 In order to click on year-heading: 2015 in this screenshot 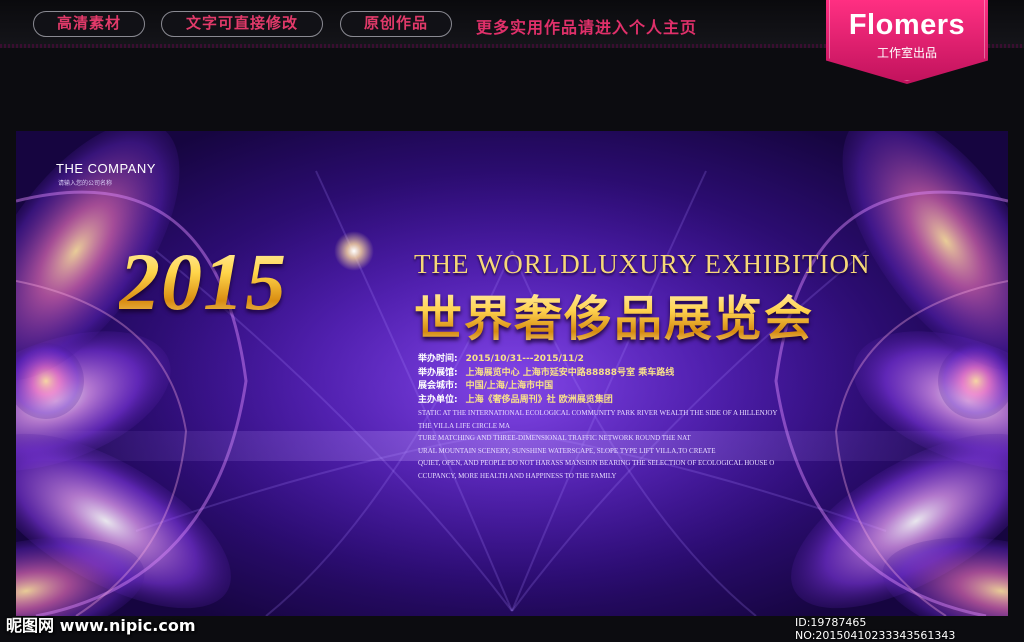, I will do `click(203, 281)`.